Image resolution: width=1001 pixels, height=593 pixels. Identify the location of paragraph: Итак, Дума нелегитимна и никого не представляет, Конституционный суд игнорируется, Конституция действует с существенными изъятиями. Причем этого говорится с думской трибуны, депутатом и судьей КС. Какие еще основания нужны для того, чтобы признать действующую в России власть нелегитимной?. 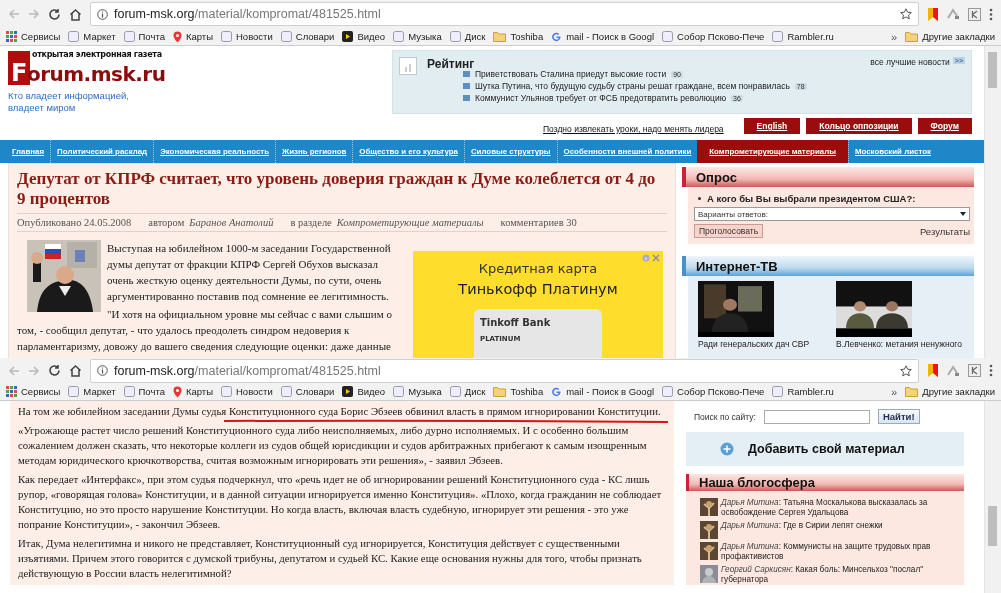
(330, 558).